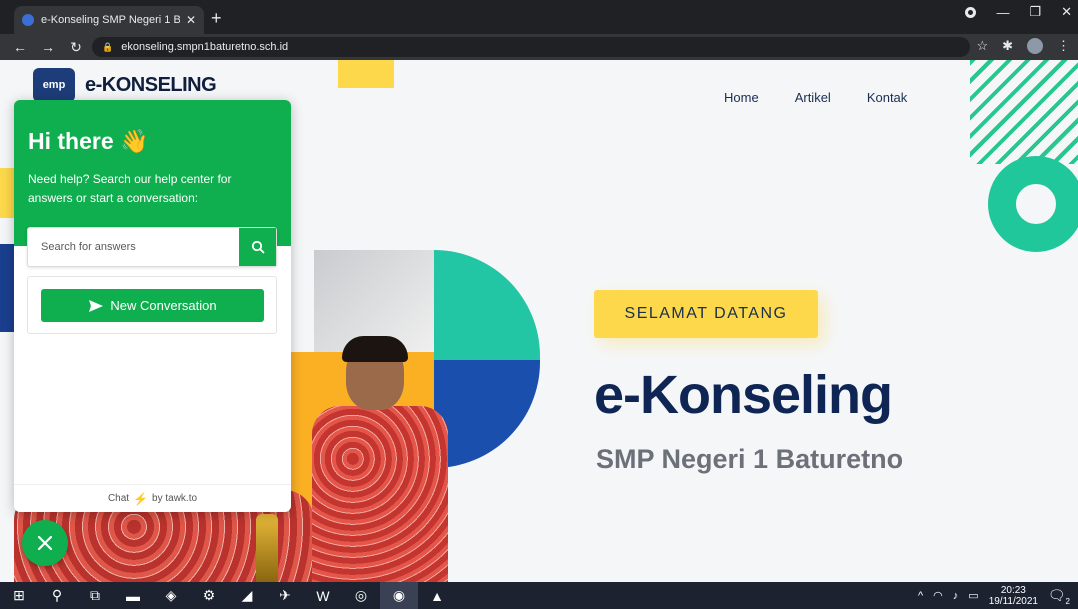 Image resolution: width=1078 pixels, height=609 pixels. What do you see at coordinates (1063, 46) in the screenshot?
I see `more-menu-icon: ⋮` at bounding box center [1063, 46].